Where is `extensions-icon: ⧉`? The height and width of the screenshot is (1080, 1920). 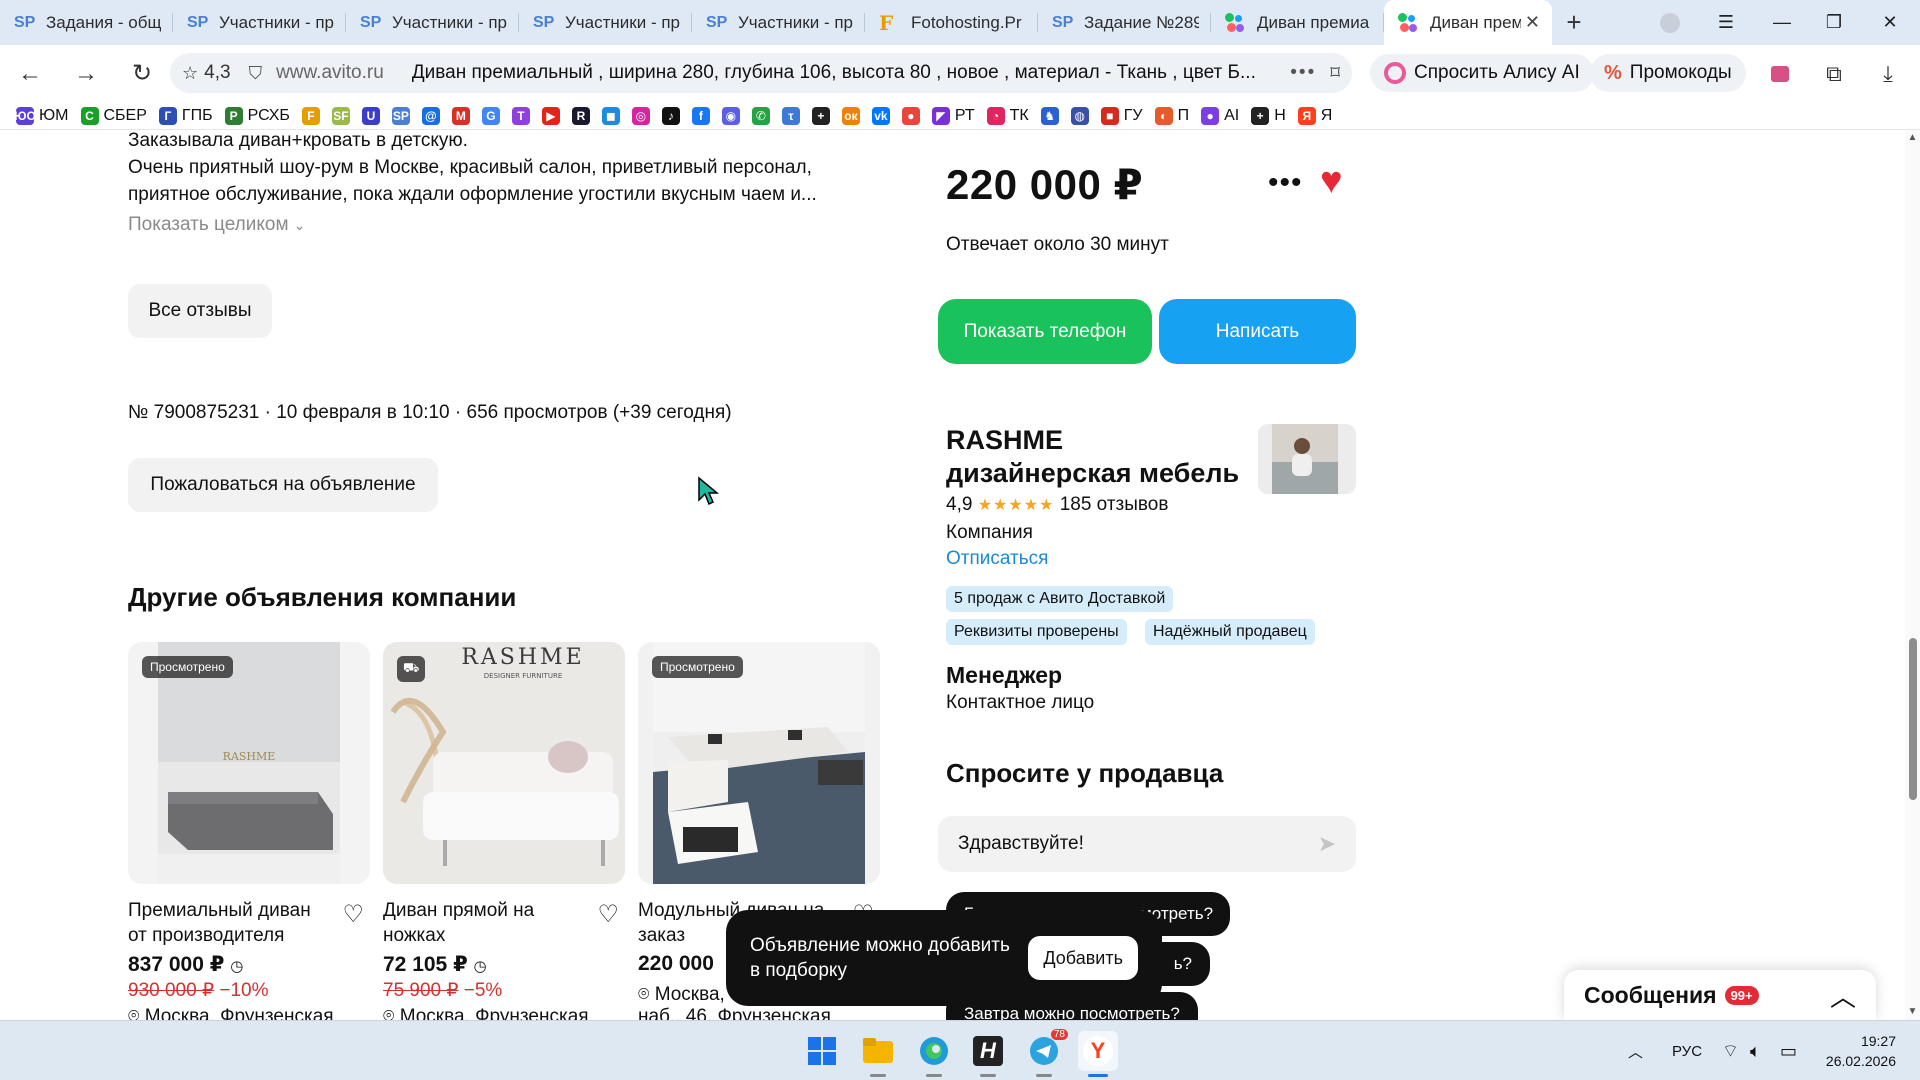
extensions-icon: ⧉ is located at coordinates (1834, 73).